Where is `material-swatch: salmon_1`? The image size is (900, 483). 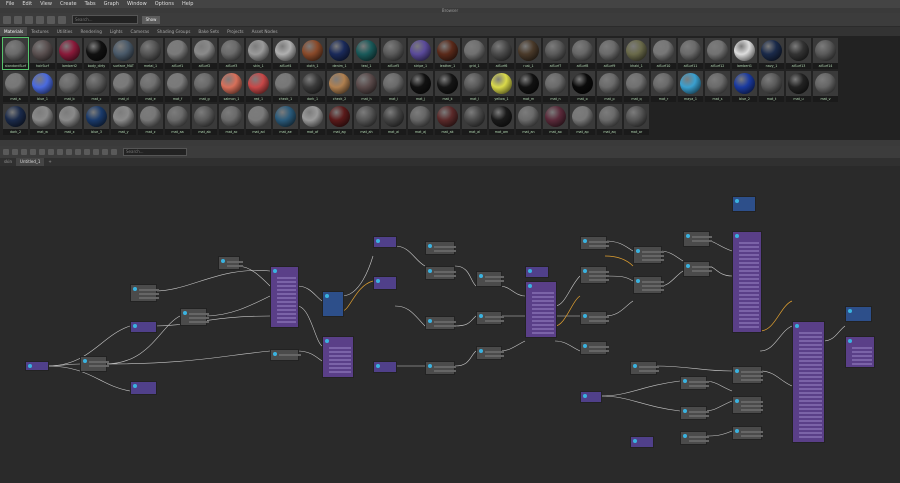 material-swatch: salmon_1 is located at coordinates (231, 86).